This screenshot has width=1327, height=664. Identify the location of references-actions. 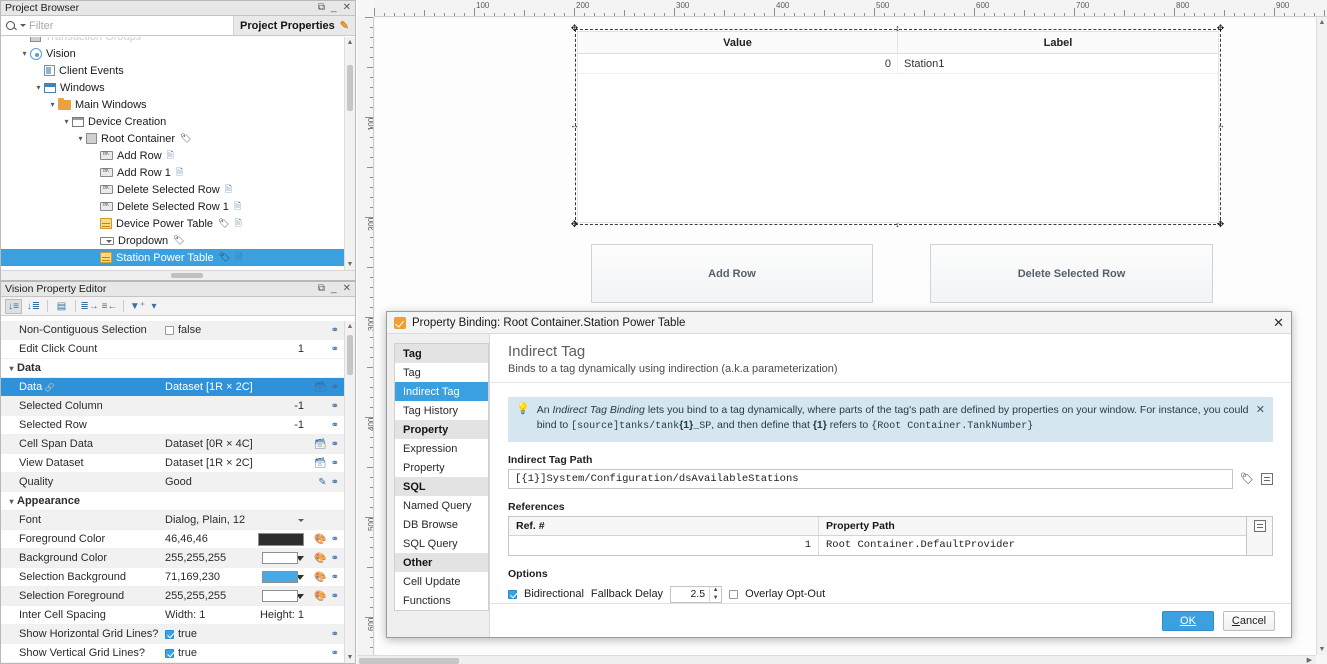
(1260, 535).